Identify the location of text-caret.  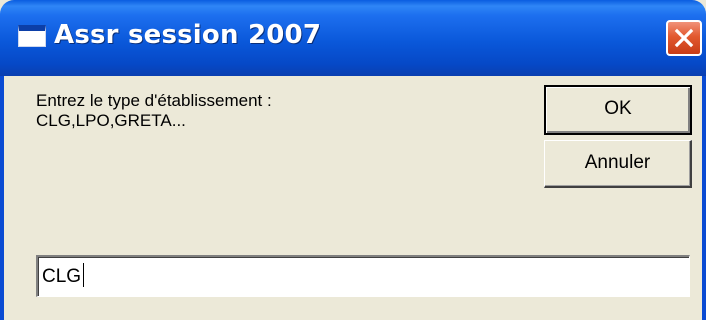
(83, 275).